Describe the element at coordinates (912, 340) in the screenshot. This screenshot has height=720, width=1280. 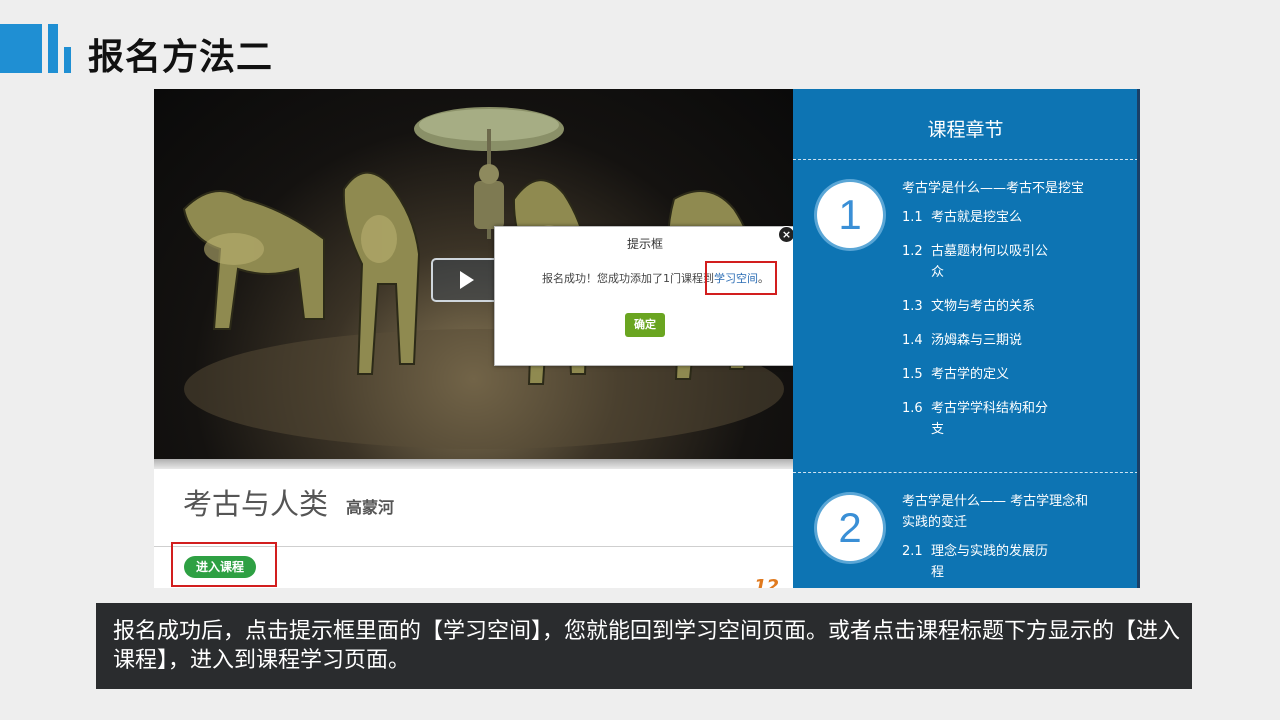
I see `item-number: 1.4` at that location.